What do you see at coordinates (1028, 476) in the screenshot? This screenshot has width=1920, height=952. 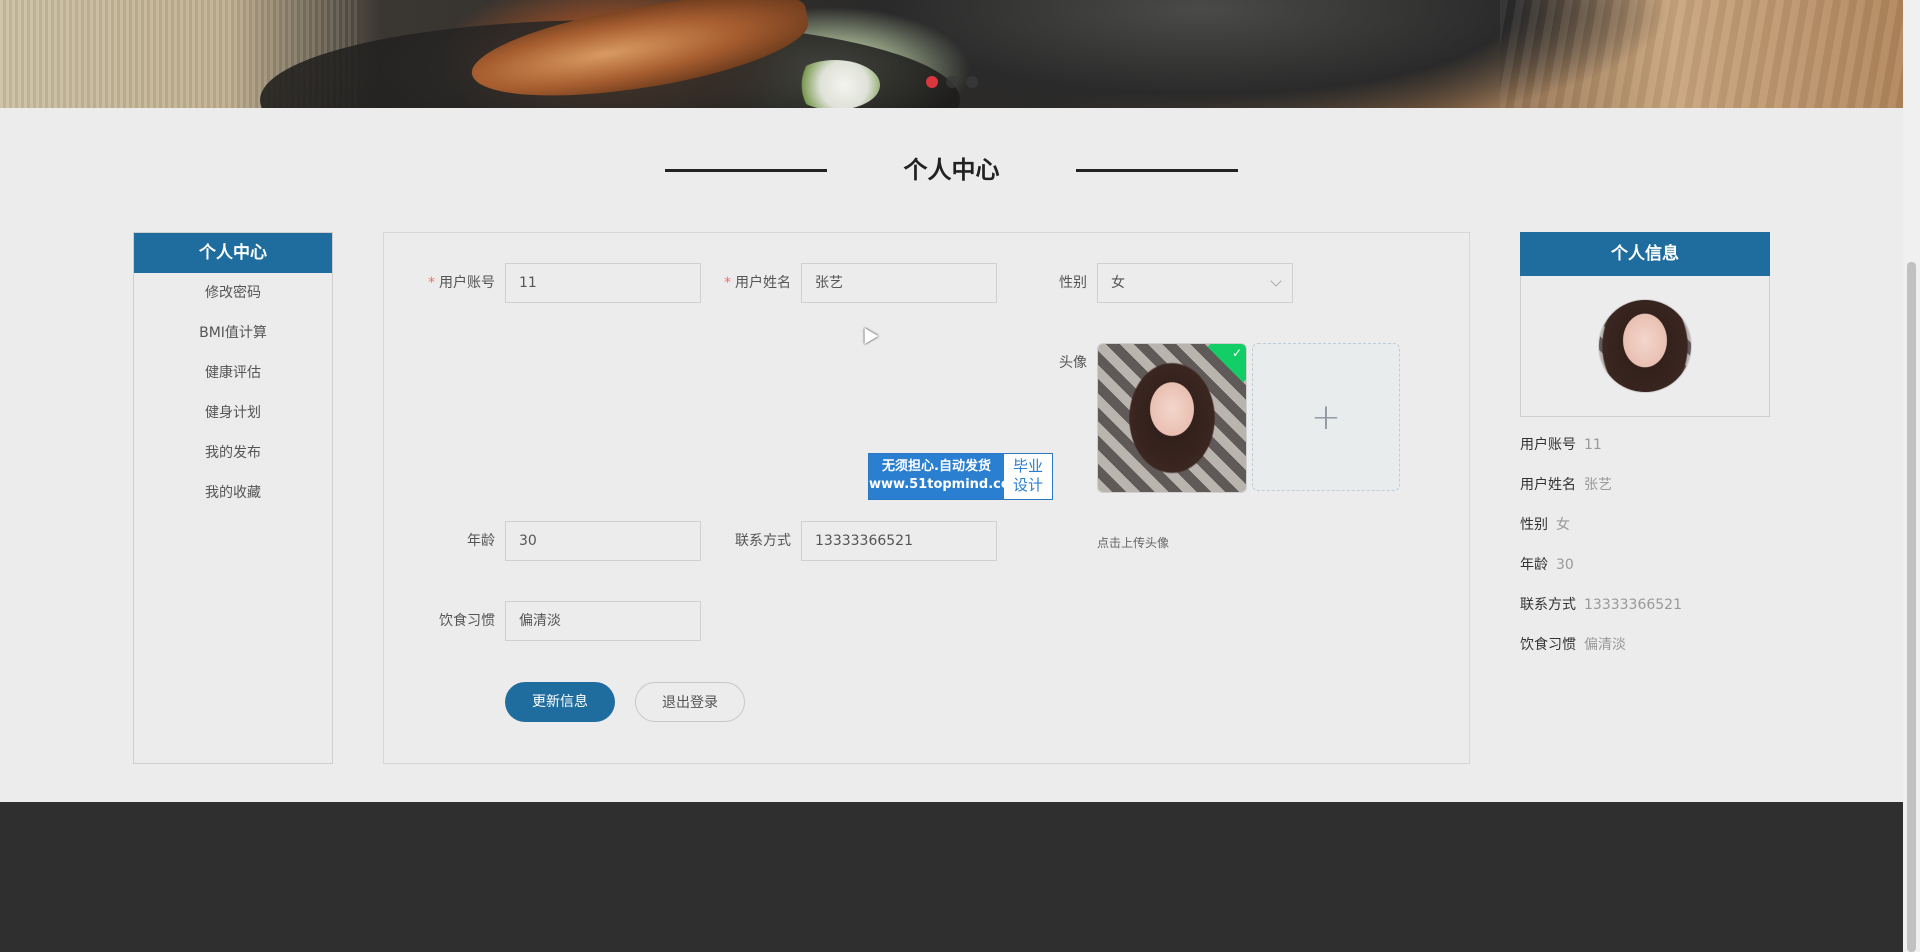 I see `watermark-badge: 毕业 设计` at bounding box center [1028, 476].